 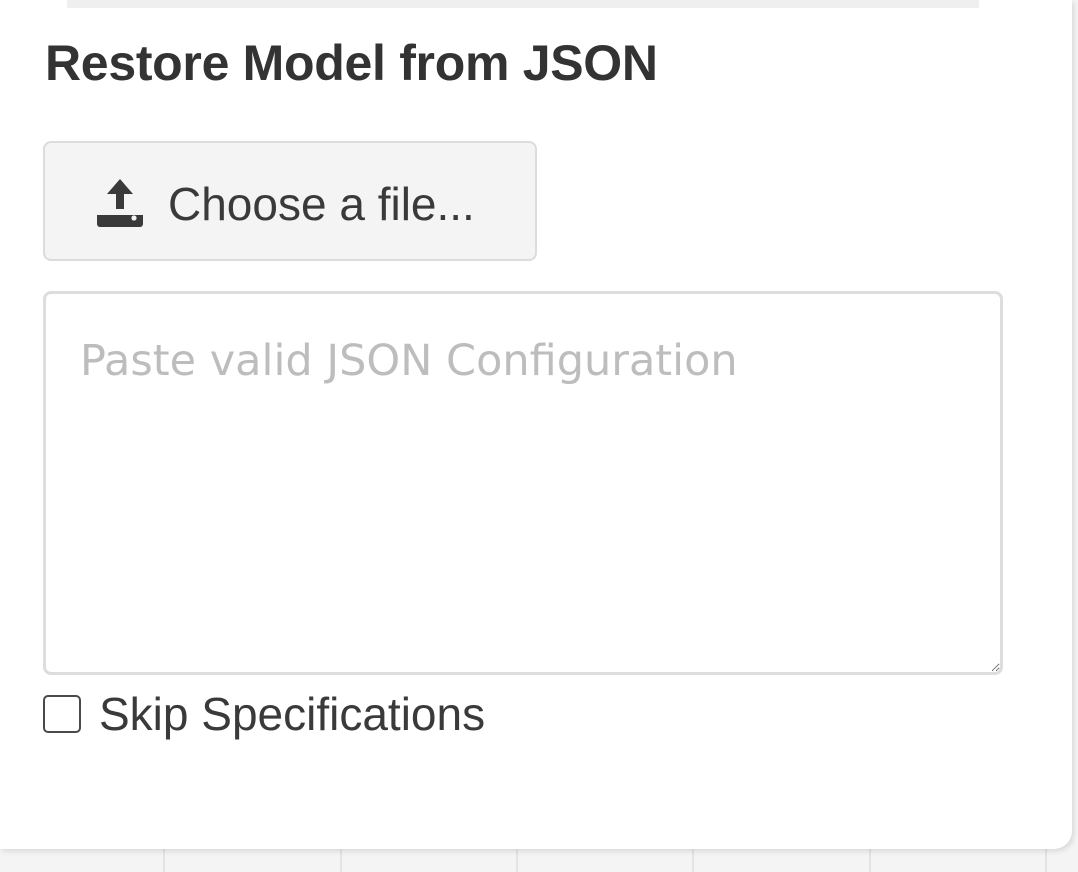 I want to click on skip-specifications-row: Skip Specifications, so click(x=264, y=714).